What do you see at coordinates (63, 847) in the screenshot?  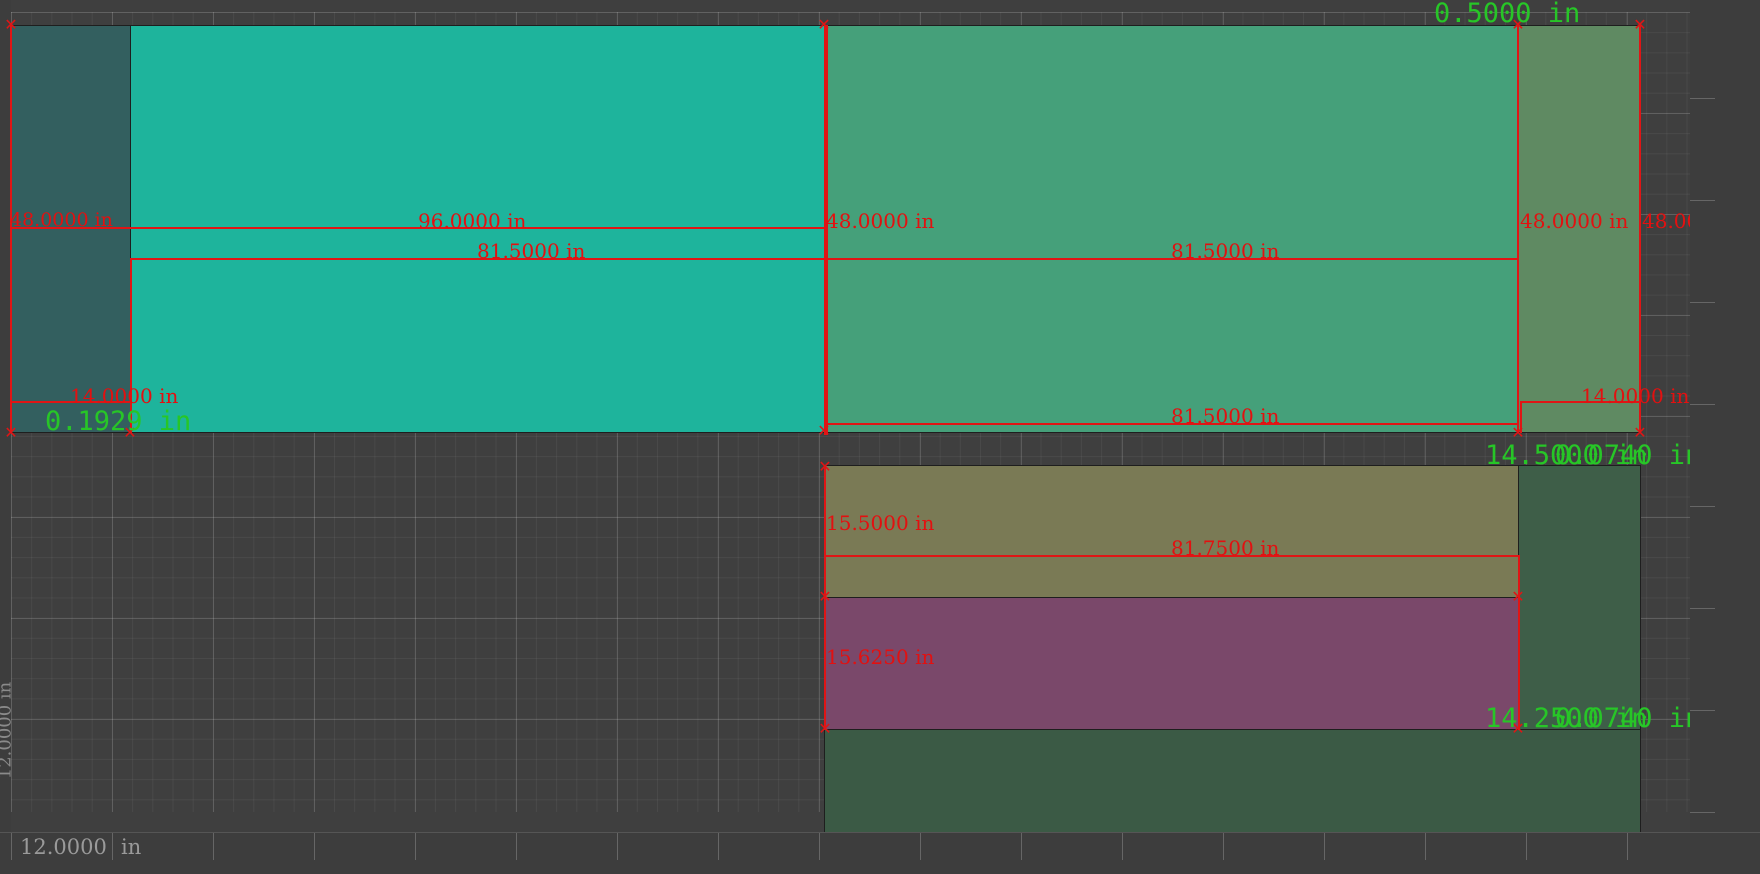 I see `ruler-bottom-label: 12.0000` at bounding box center [63, 847].